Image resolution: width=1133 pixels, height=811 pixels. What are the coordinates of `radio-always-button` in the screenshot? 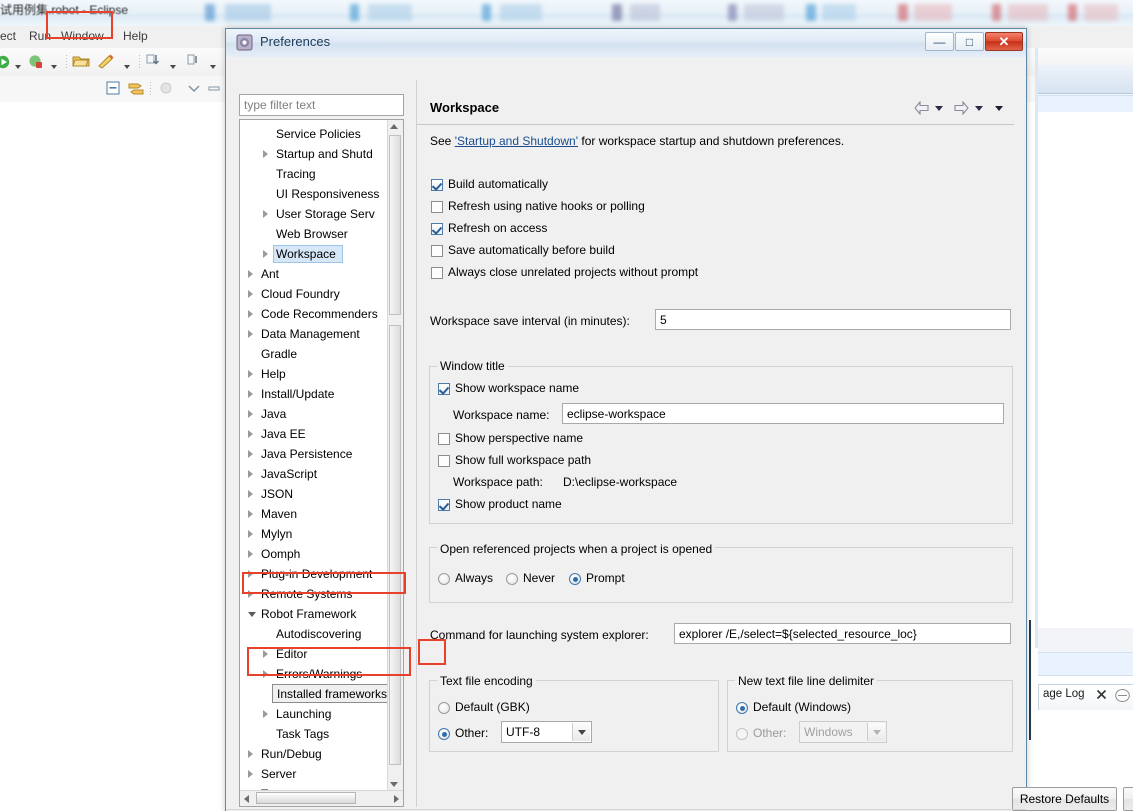 It's located at (444, 579).